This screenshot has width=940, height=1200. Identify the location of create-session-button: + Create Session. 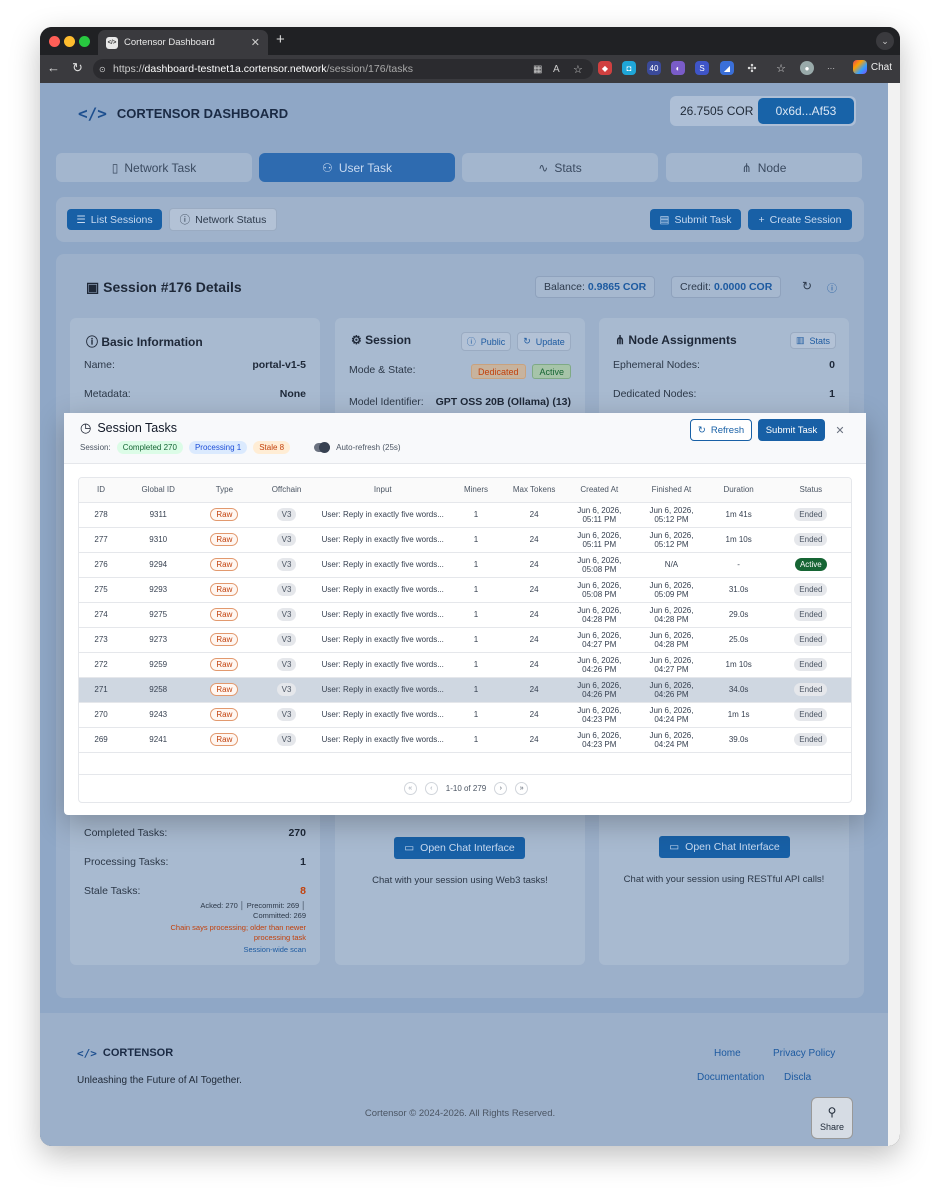
(800, 219).